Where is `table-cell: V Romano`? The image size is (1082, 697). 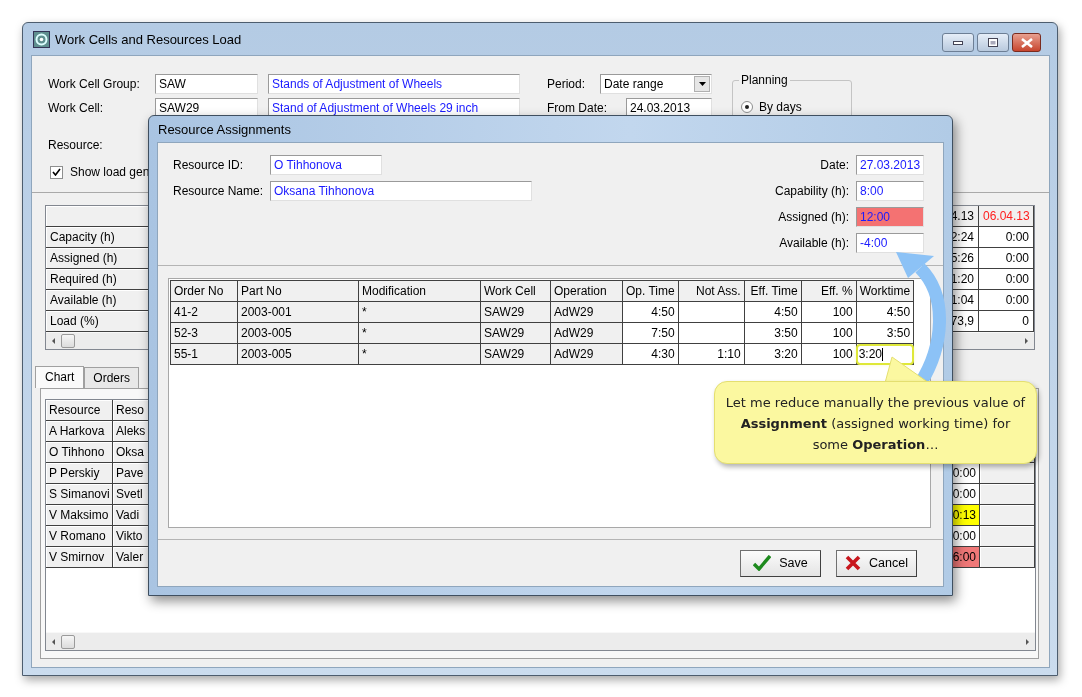
table-cell: V Romano is located at coordinates (79, 536).